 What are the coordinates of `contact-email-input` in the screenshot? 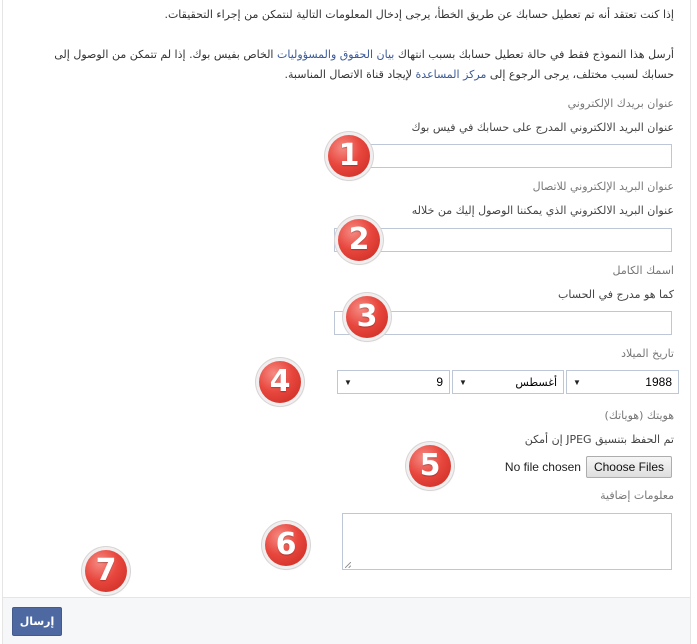 It's located at (503, 240).